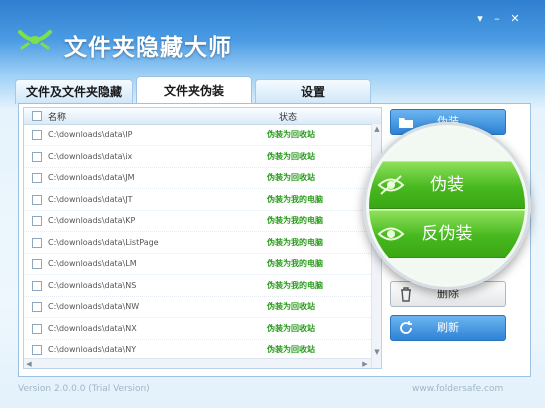 This screenshot has height=408, width=545. I want to click on select-all-checkbox, so click(37, 116).